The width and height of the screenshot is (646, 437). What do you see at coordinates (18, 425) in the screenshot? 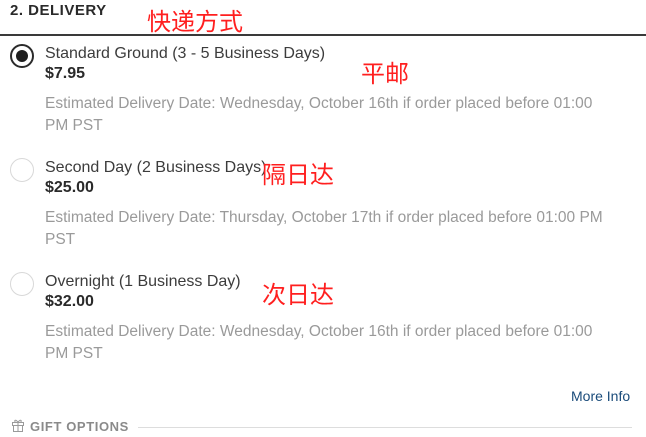
I see `gift-icon` at bounding box center [18, 425].